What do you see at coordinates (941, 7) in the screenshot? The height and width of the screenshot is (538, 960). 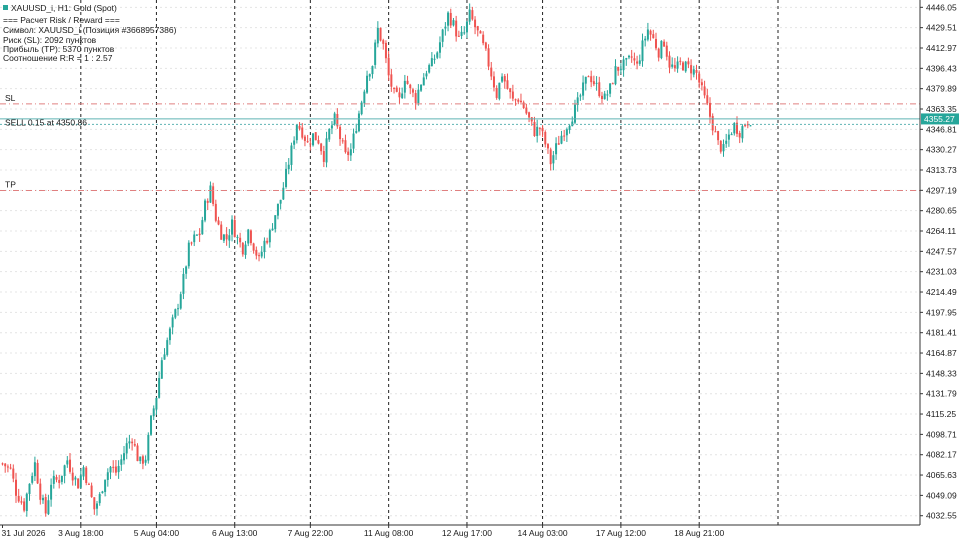 I see `y-tick-label: 4446.05` at bounding box center [941, 7].